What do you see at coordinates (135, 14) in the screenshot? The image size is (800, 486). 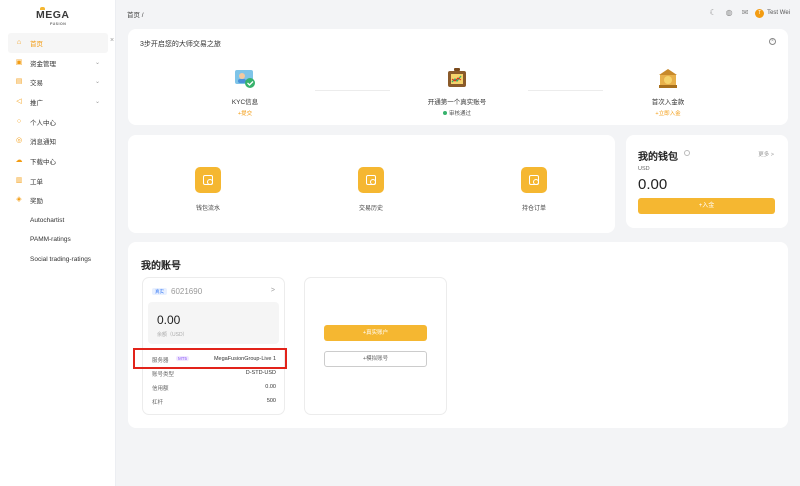 I see `breadcrumb: 首页 /` at bounding box center [135, 14].